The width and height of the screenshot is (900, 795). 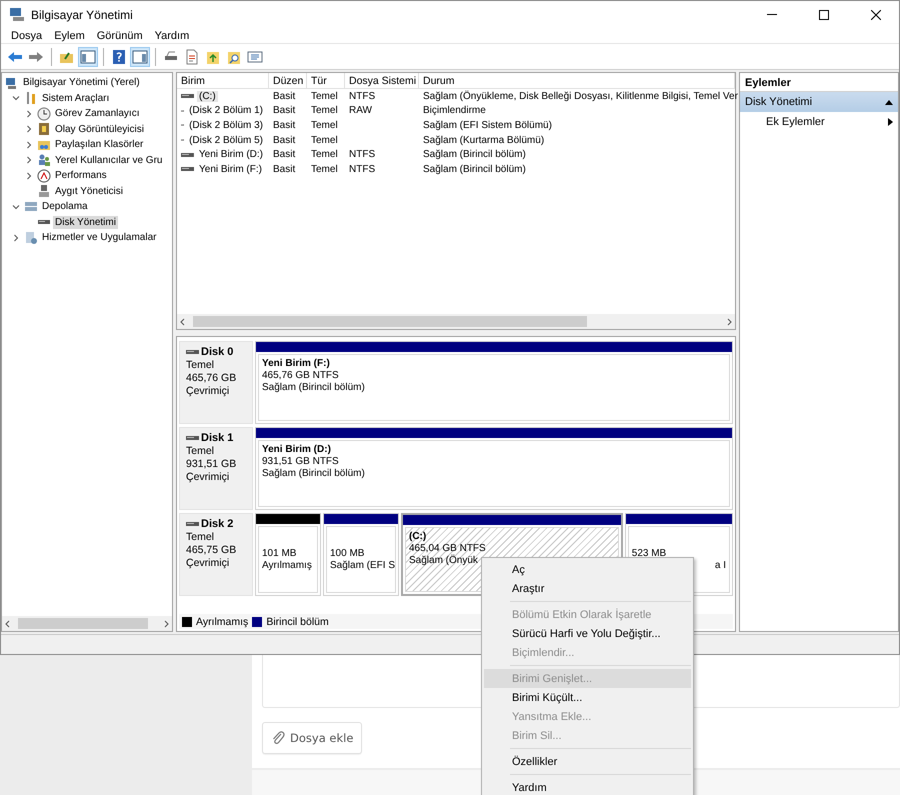 I want to click on collapse-triangle-icon, so click(x=889, y=102).